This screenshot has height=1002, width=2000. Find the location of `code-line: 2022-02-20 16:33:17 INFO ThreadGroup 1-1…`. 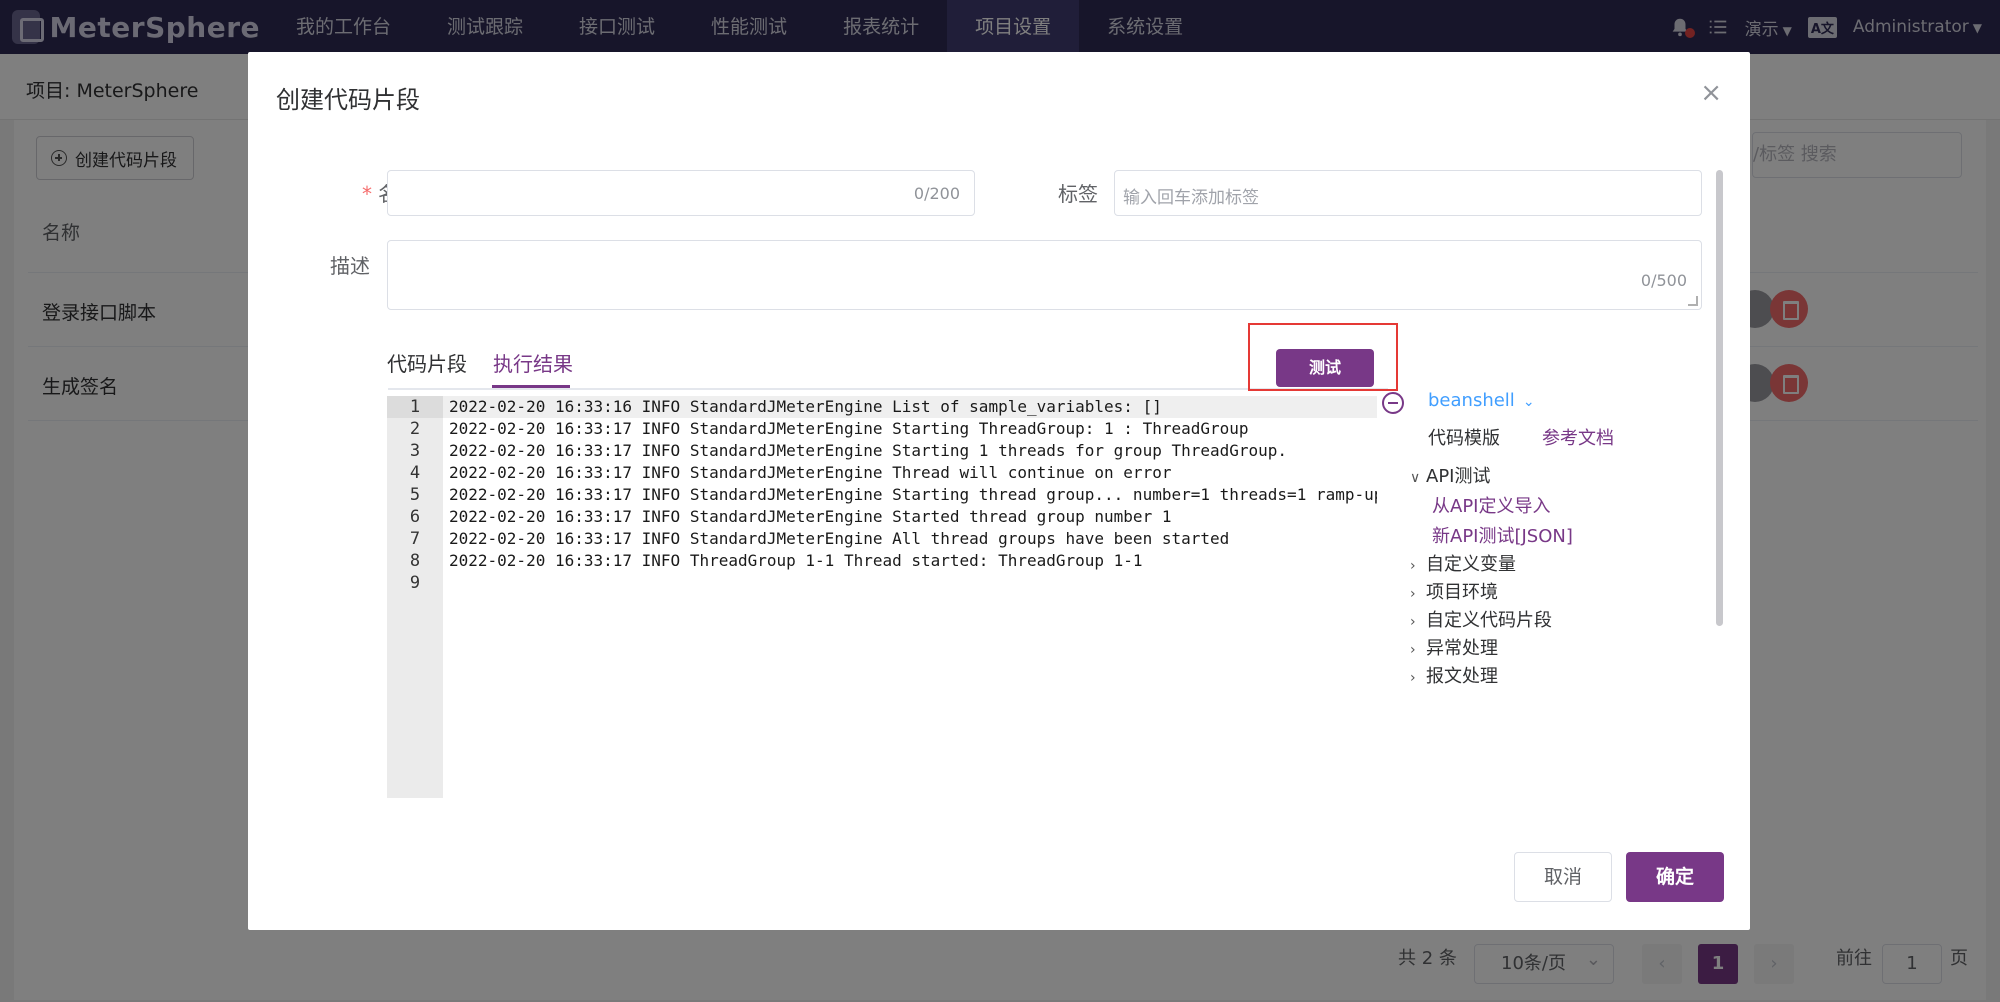

code-line: 2022-02-20 16:33:17 INFO ThreadGroup 1-1… is located at coordinates (796, 560).